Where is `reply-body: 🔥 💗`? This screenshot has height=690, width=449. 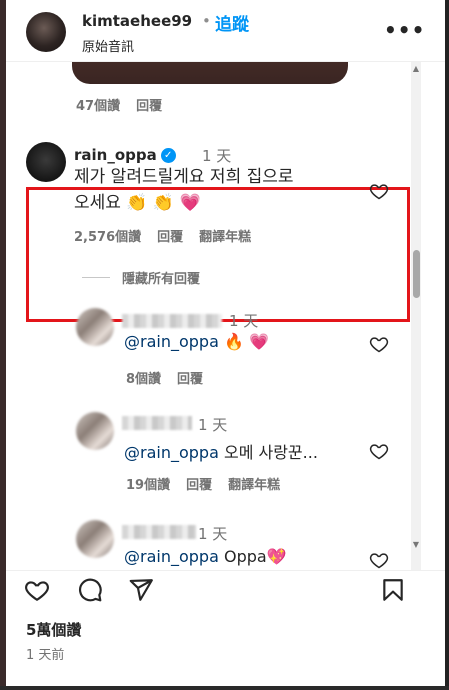 reply-body: 🔥 💗 is located at coordinates (246, 341).